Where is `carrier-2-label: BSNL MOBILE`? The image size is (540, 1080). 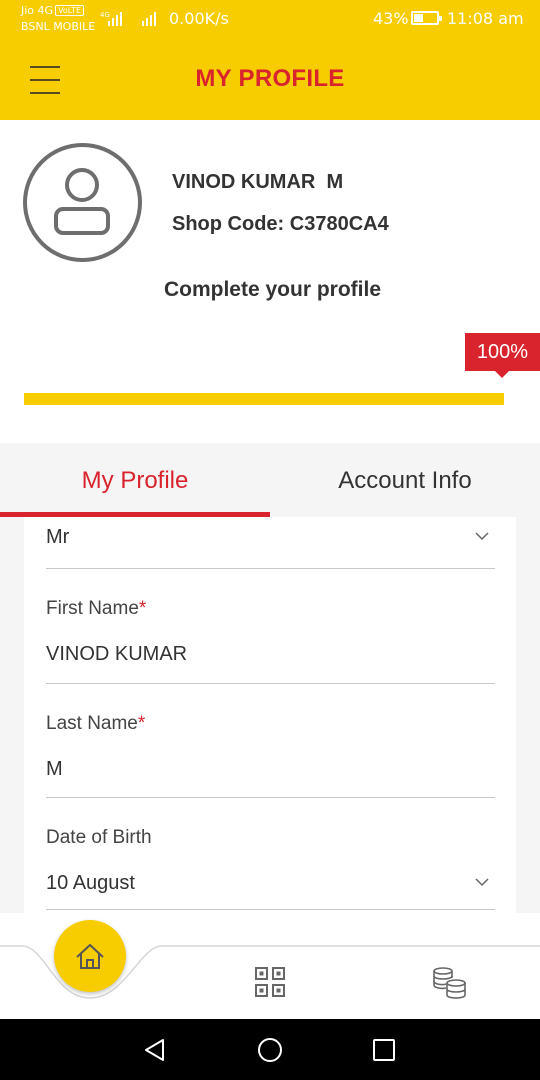
carrier-2-label: BSNL MOBILE is located at coordinates (58, 26).